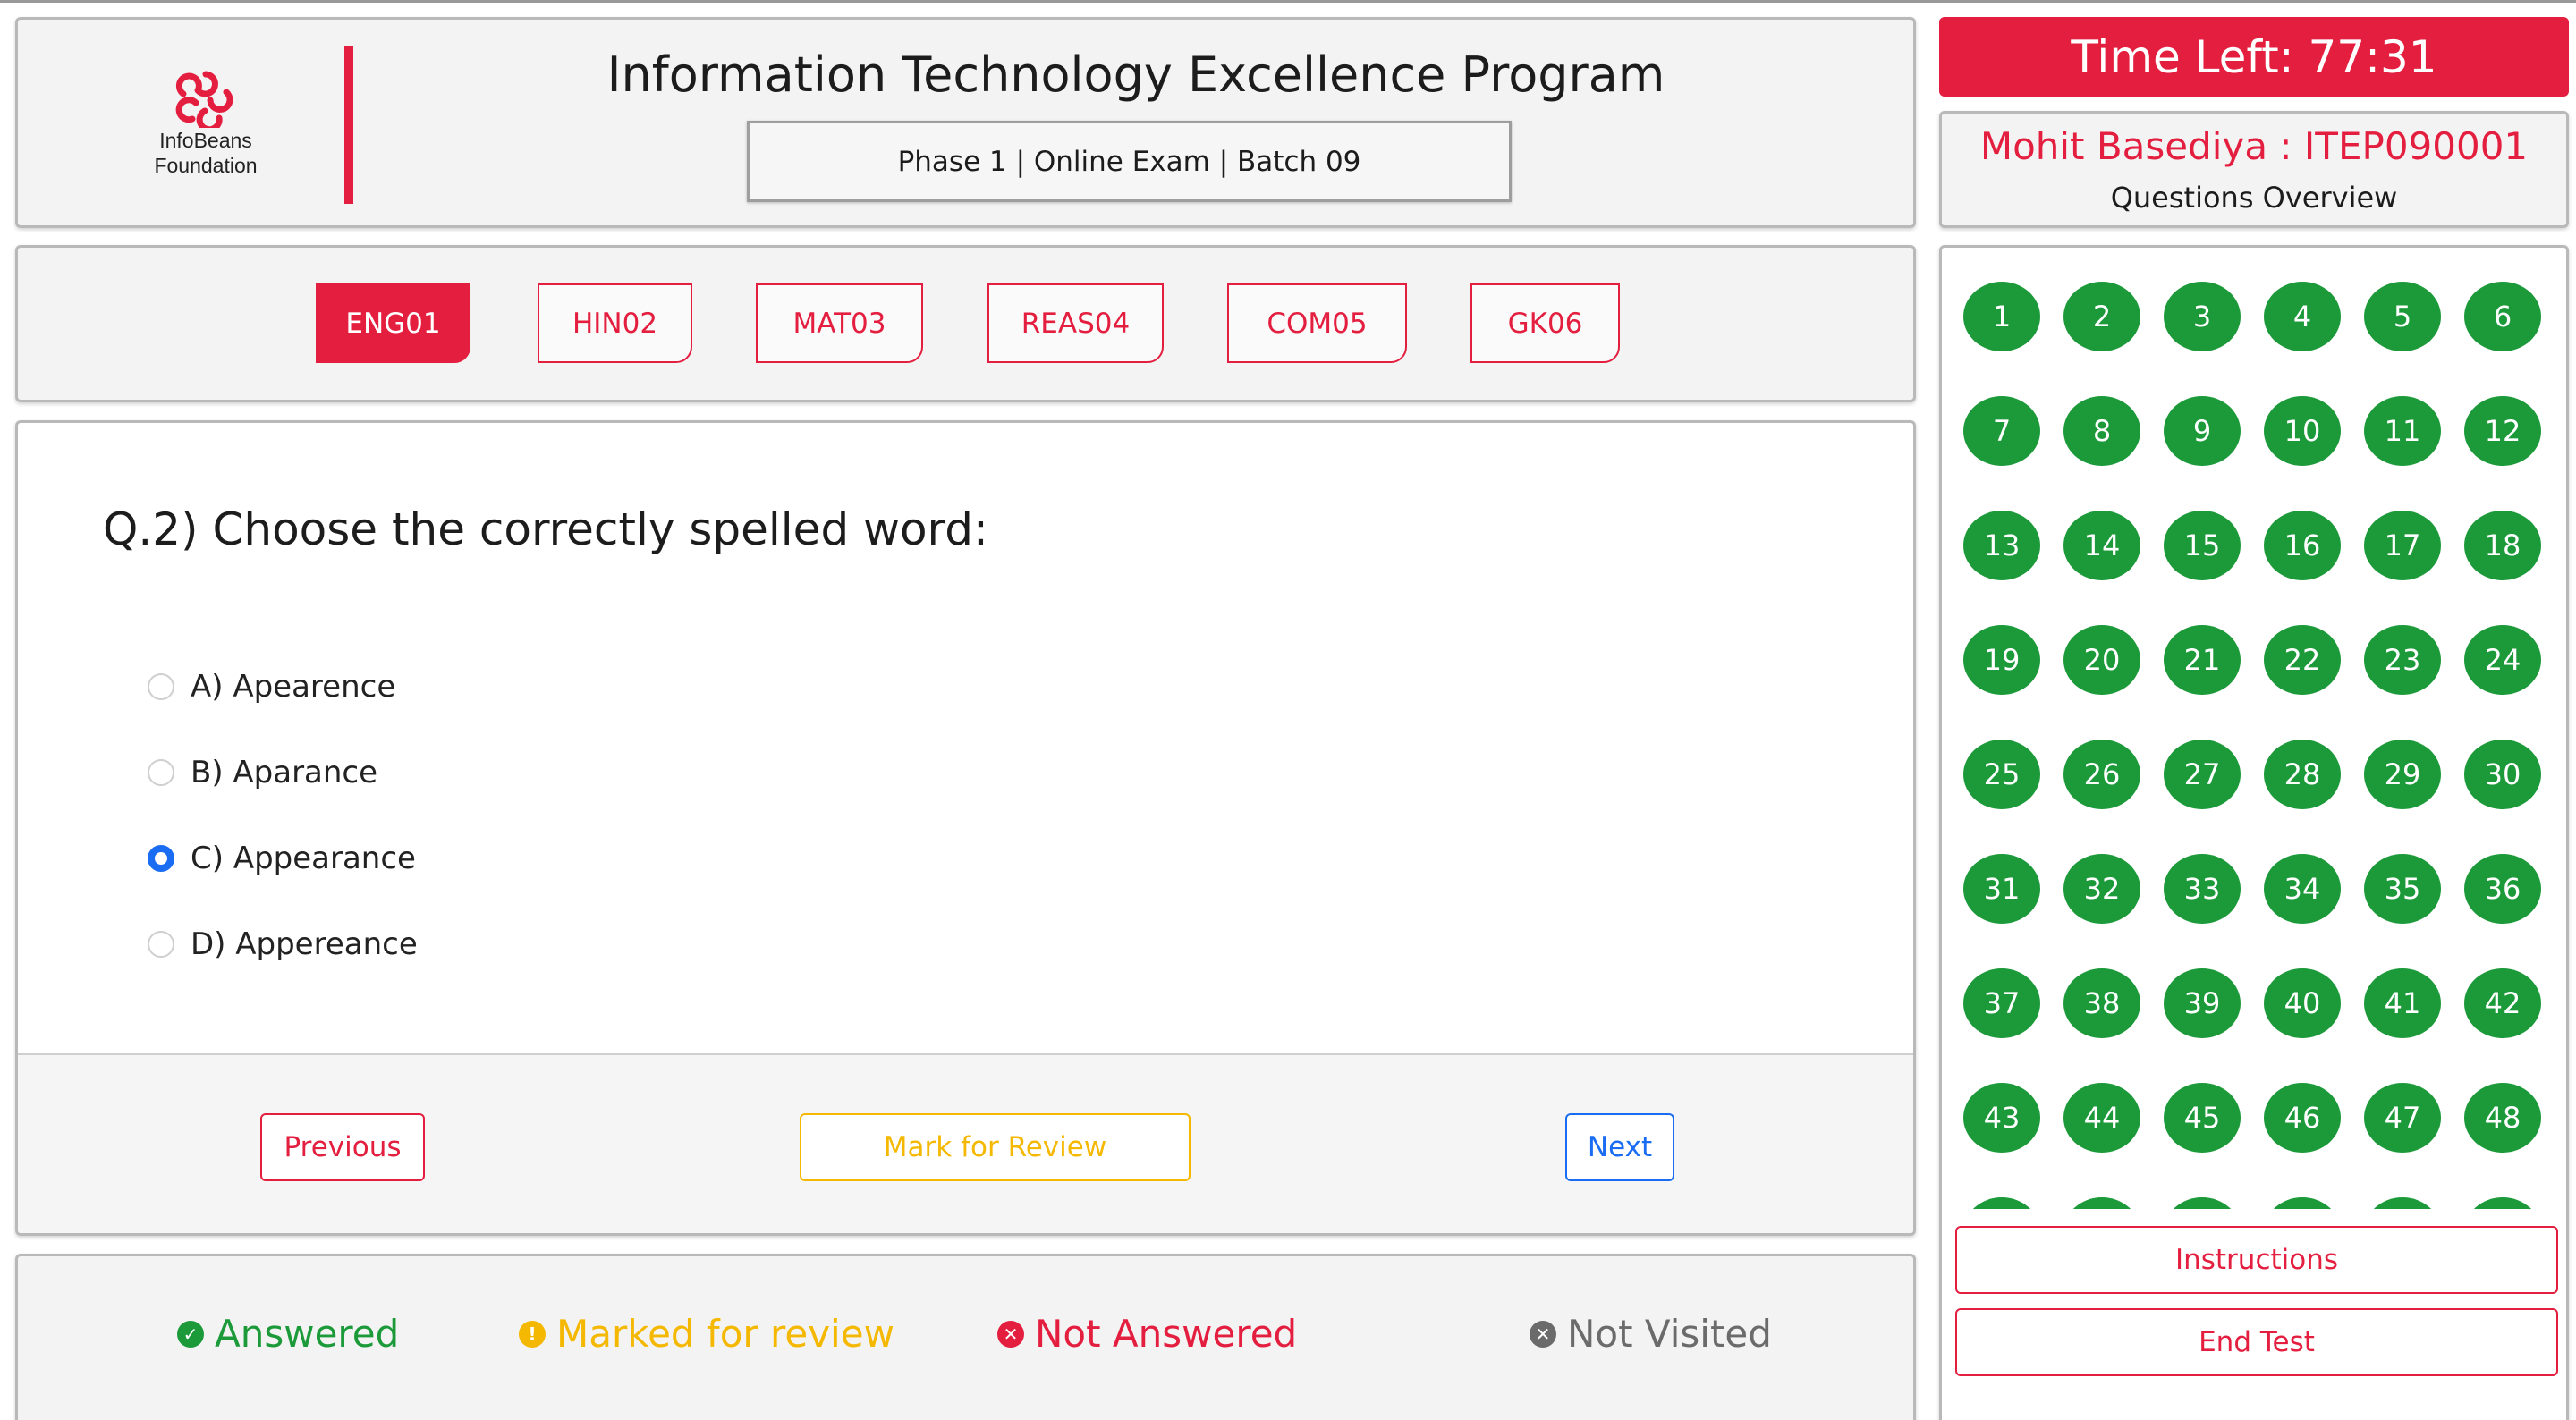 The image size is (2576, 1420). I want to click on question-button: 16, so click(2302, 545).